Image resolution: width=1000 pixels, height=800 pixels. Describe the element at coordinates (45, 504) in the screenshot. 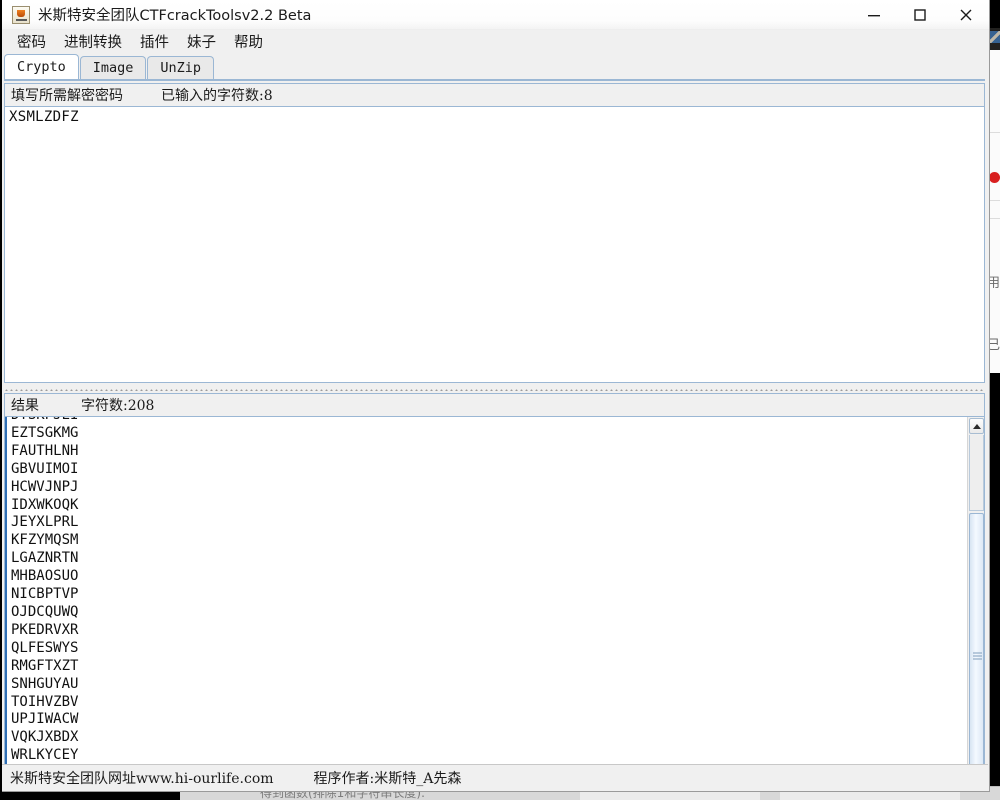

I see `result-line: IDXWKOQK` at that location.